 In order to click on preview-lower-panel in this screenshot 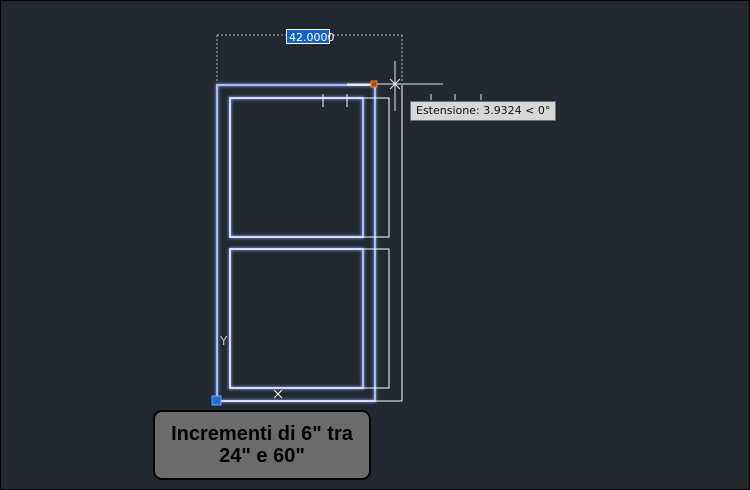, I will do `click(309, 318)`.